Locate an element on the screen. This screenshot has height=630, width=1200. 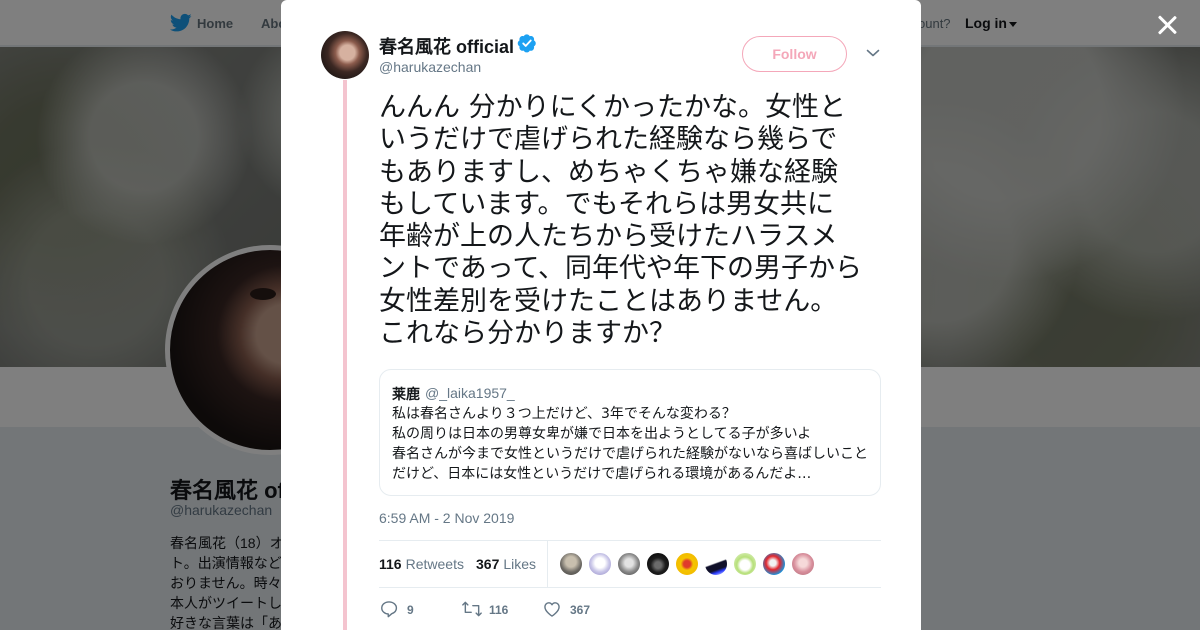
tweet-stats: 116 Retweets 367 Likes is located at coordinates (630, 564).